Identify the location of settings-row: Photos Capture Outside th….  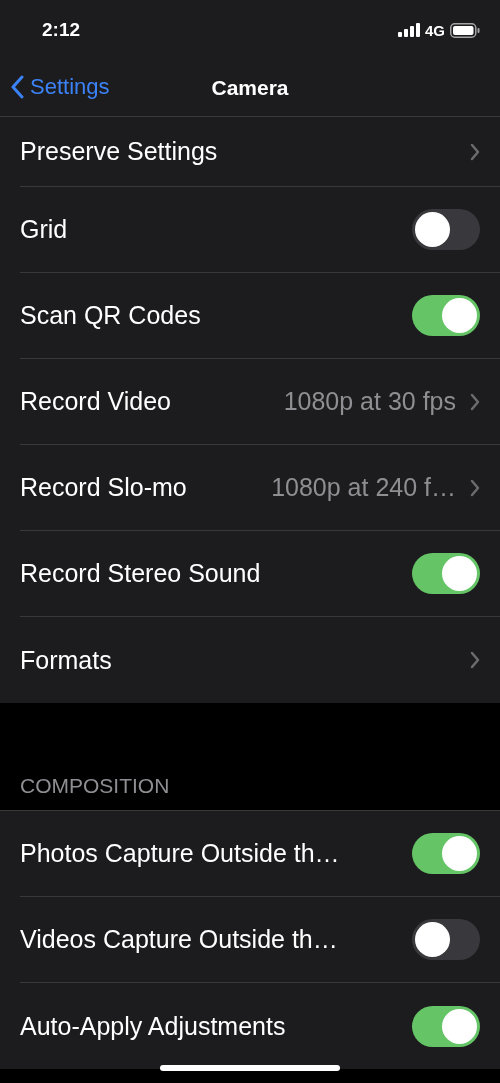
(260, 854).